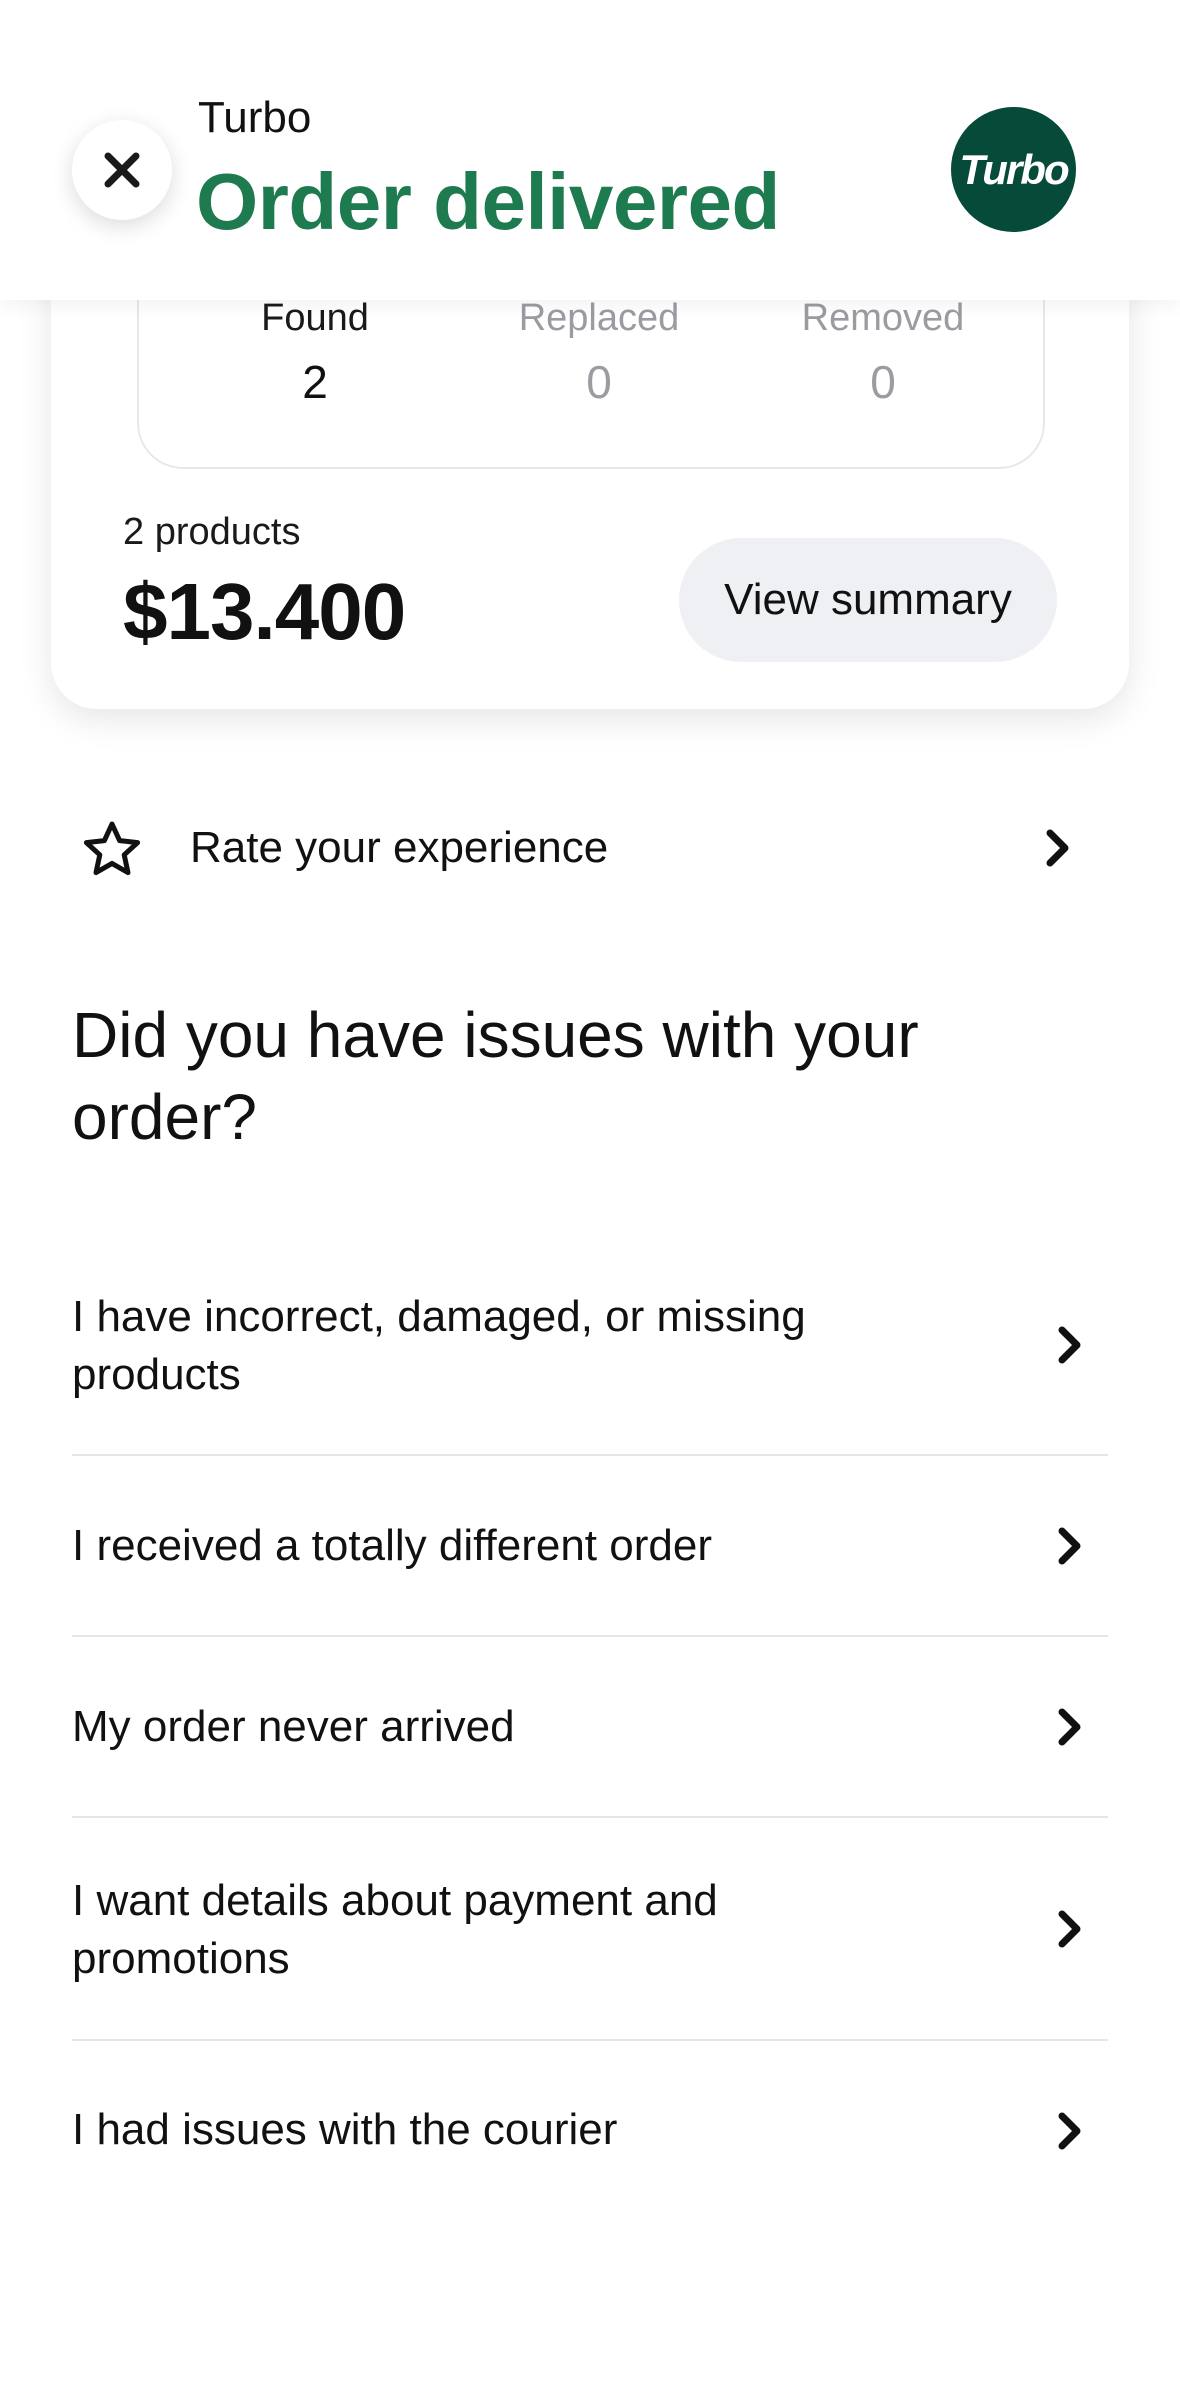 This screenshot has width=1180, height=2396. I want to click on stat-found: Found 2, so click(315, 354).